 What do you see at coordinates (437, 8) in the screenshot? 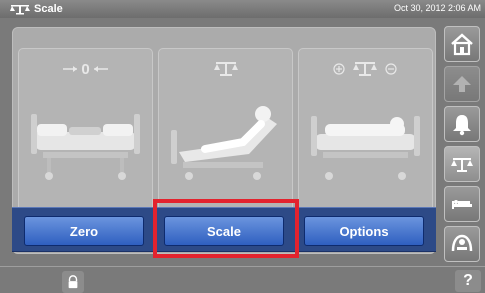
I see `datetime: Oct 30, 2012 2:06 AM` at bounding box center [437, 8].